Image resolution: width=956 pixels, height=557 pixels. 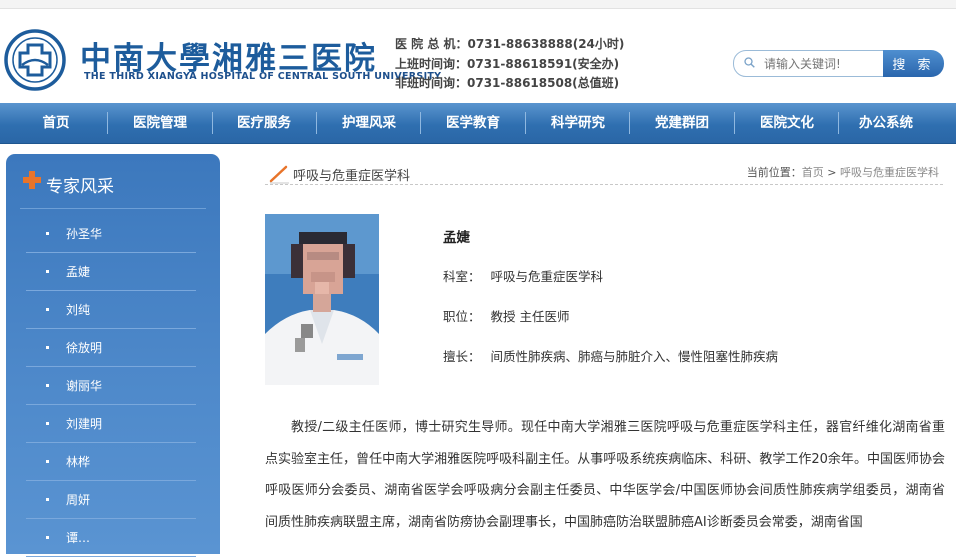 I want to click on doctor-specialty: 擅长： 间质性肺疾病、肺癌与肺脏介入、慢性阻塞性肺疾病, so click(x=610, y=355).